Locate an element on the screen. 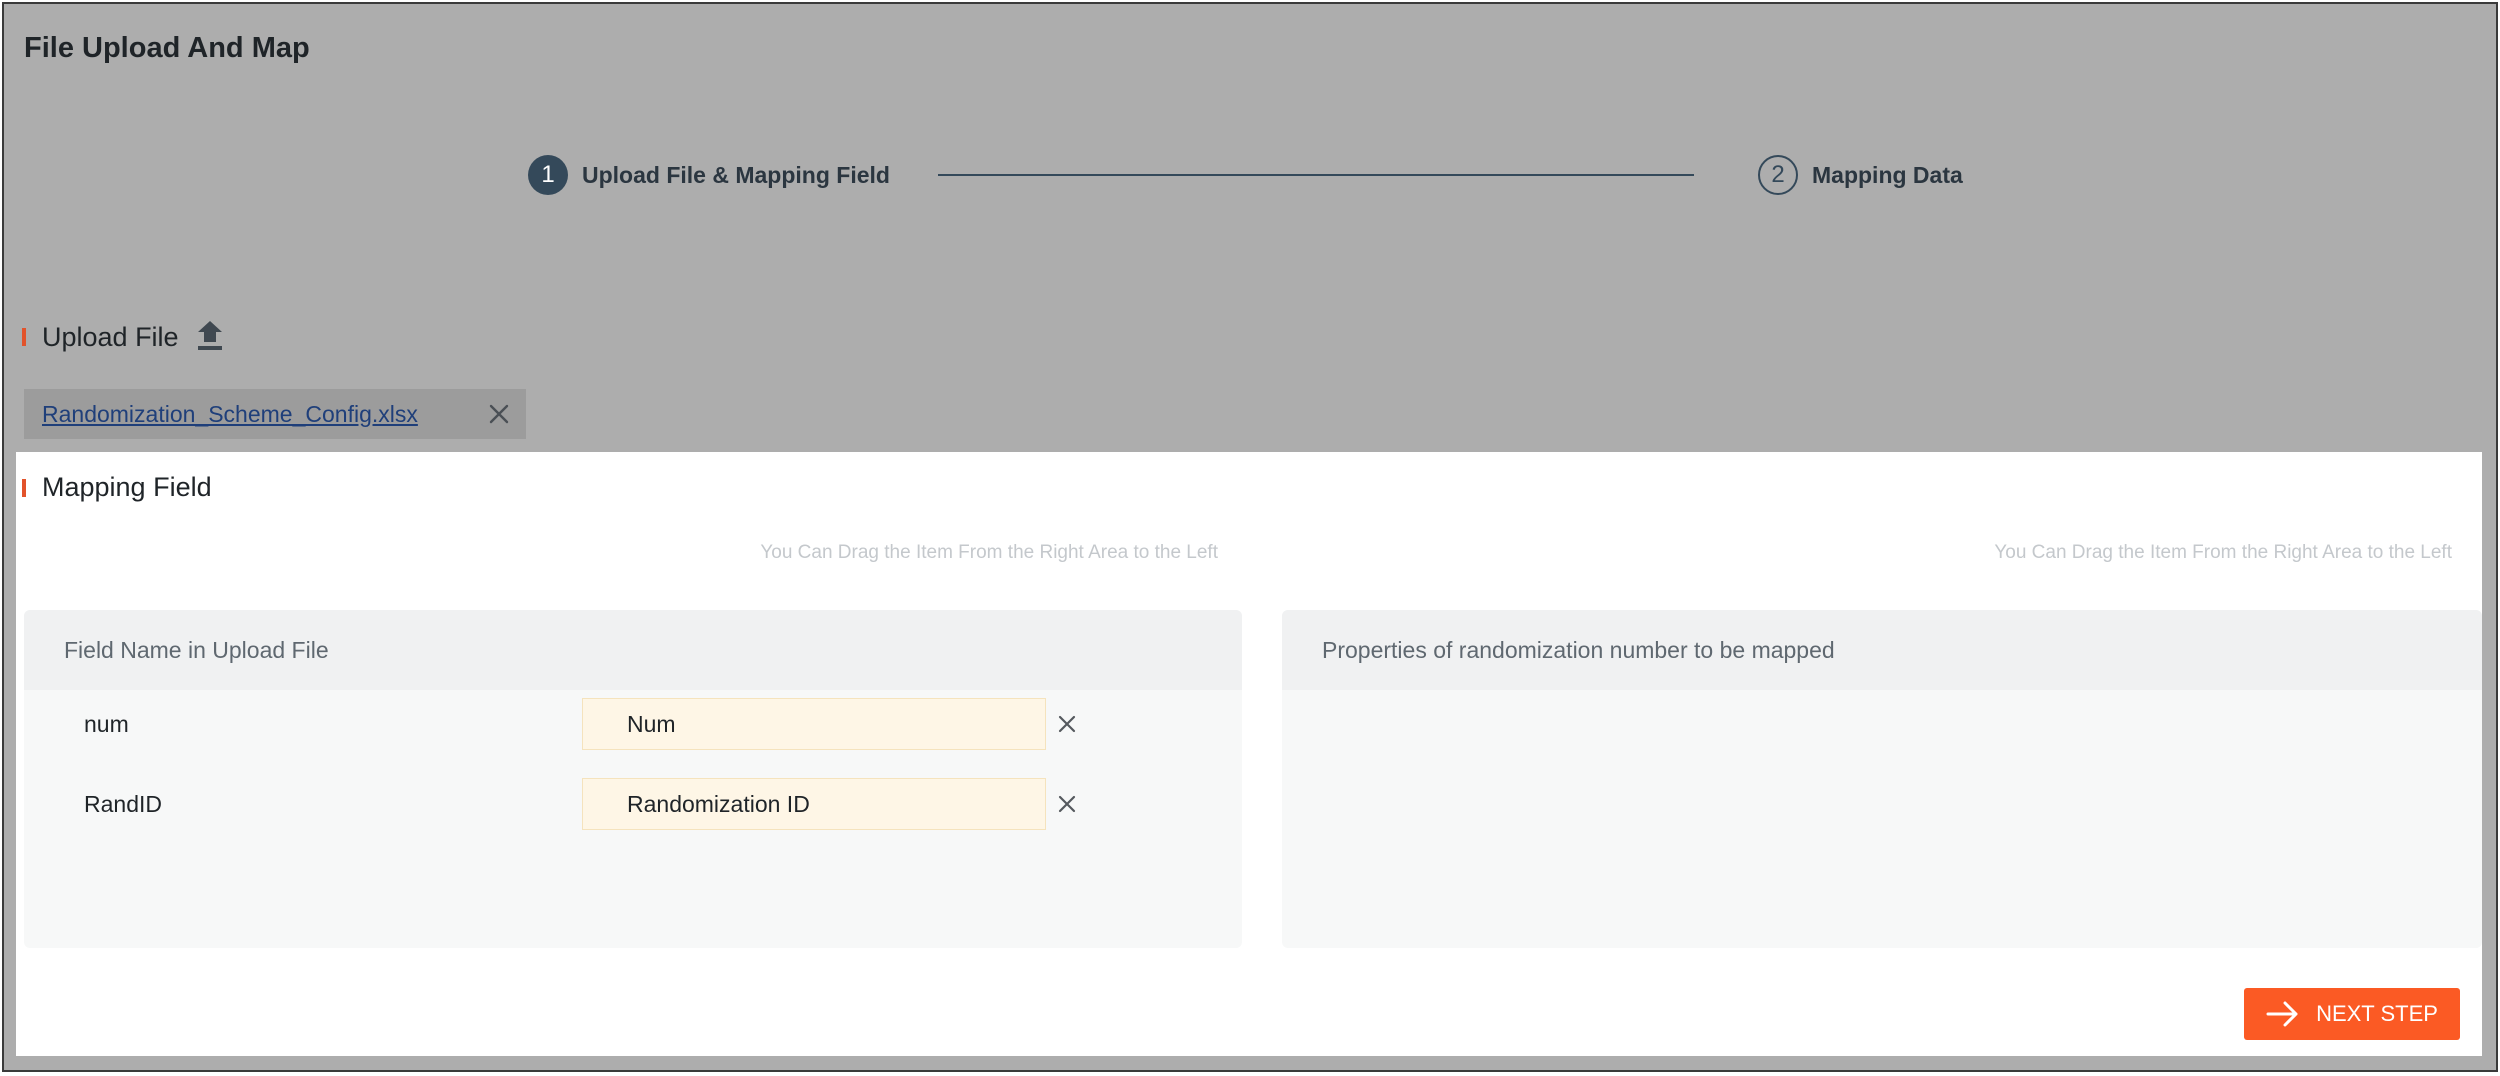 This screenshot has width=2500, height=1076. field-name: RandID is located at coordinates (123, 803).